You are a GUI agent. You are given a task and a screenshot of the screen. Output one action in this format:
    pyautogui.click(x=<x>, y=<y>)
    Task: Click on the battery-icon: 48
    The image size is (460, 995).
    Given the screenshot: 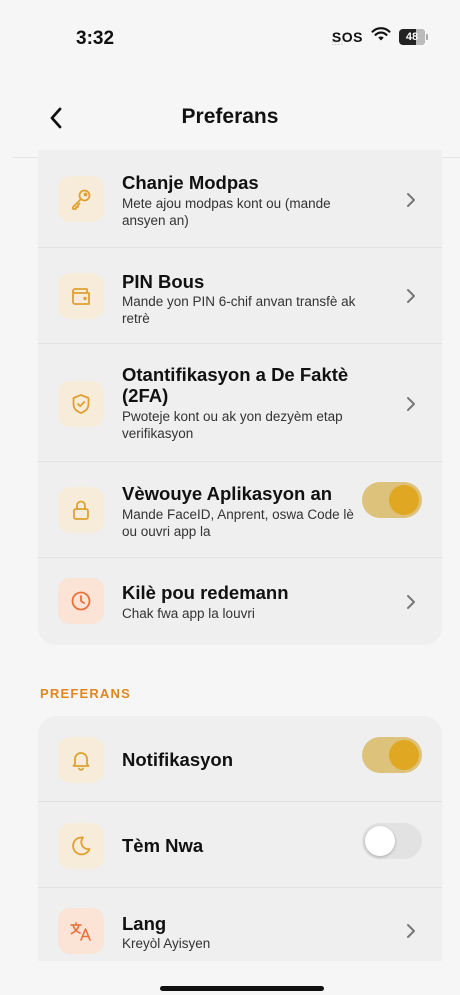 What is the action you would take?
    pyautogui.click(x=413, y=36)
    